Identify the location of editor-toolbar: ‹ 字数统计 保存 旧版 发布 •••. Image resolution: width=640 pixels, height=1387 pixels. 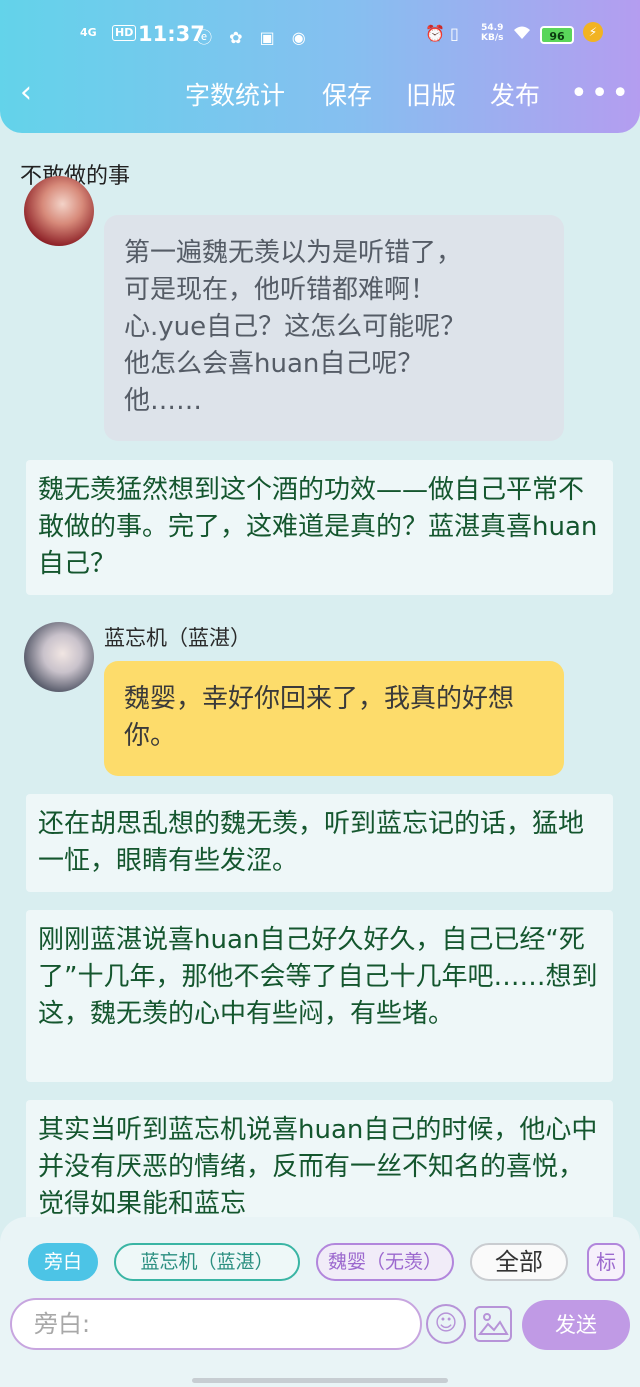
(320, 99).